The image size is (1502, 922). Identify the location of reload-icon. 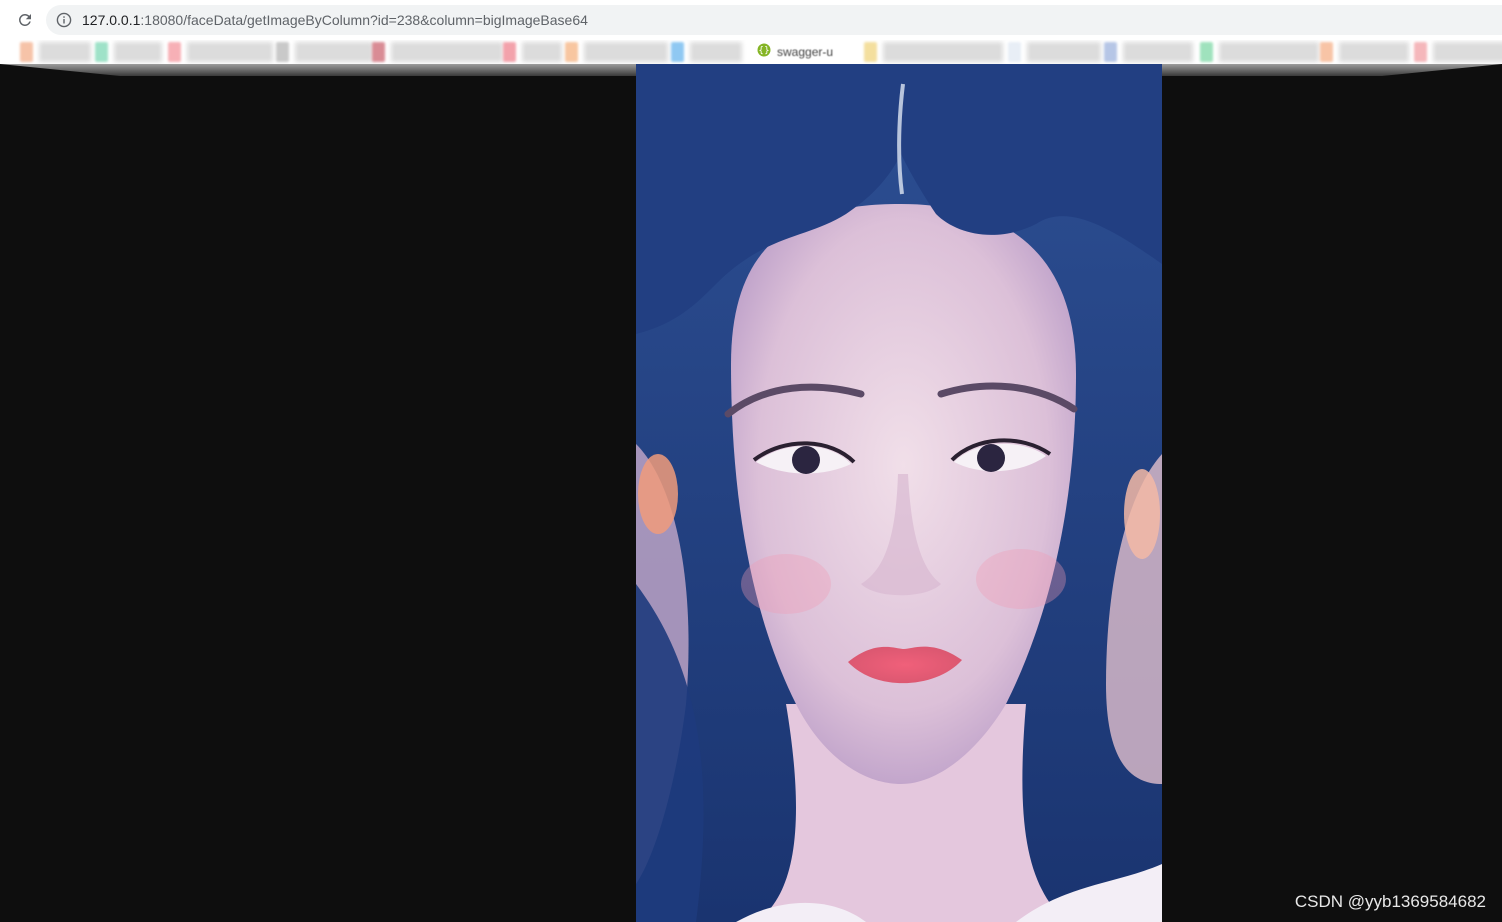
(25, 20).